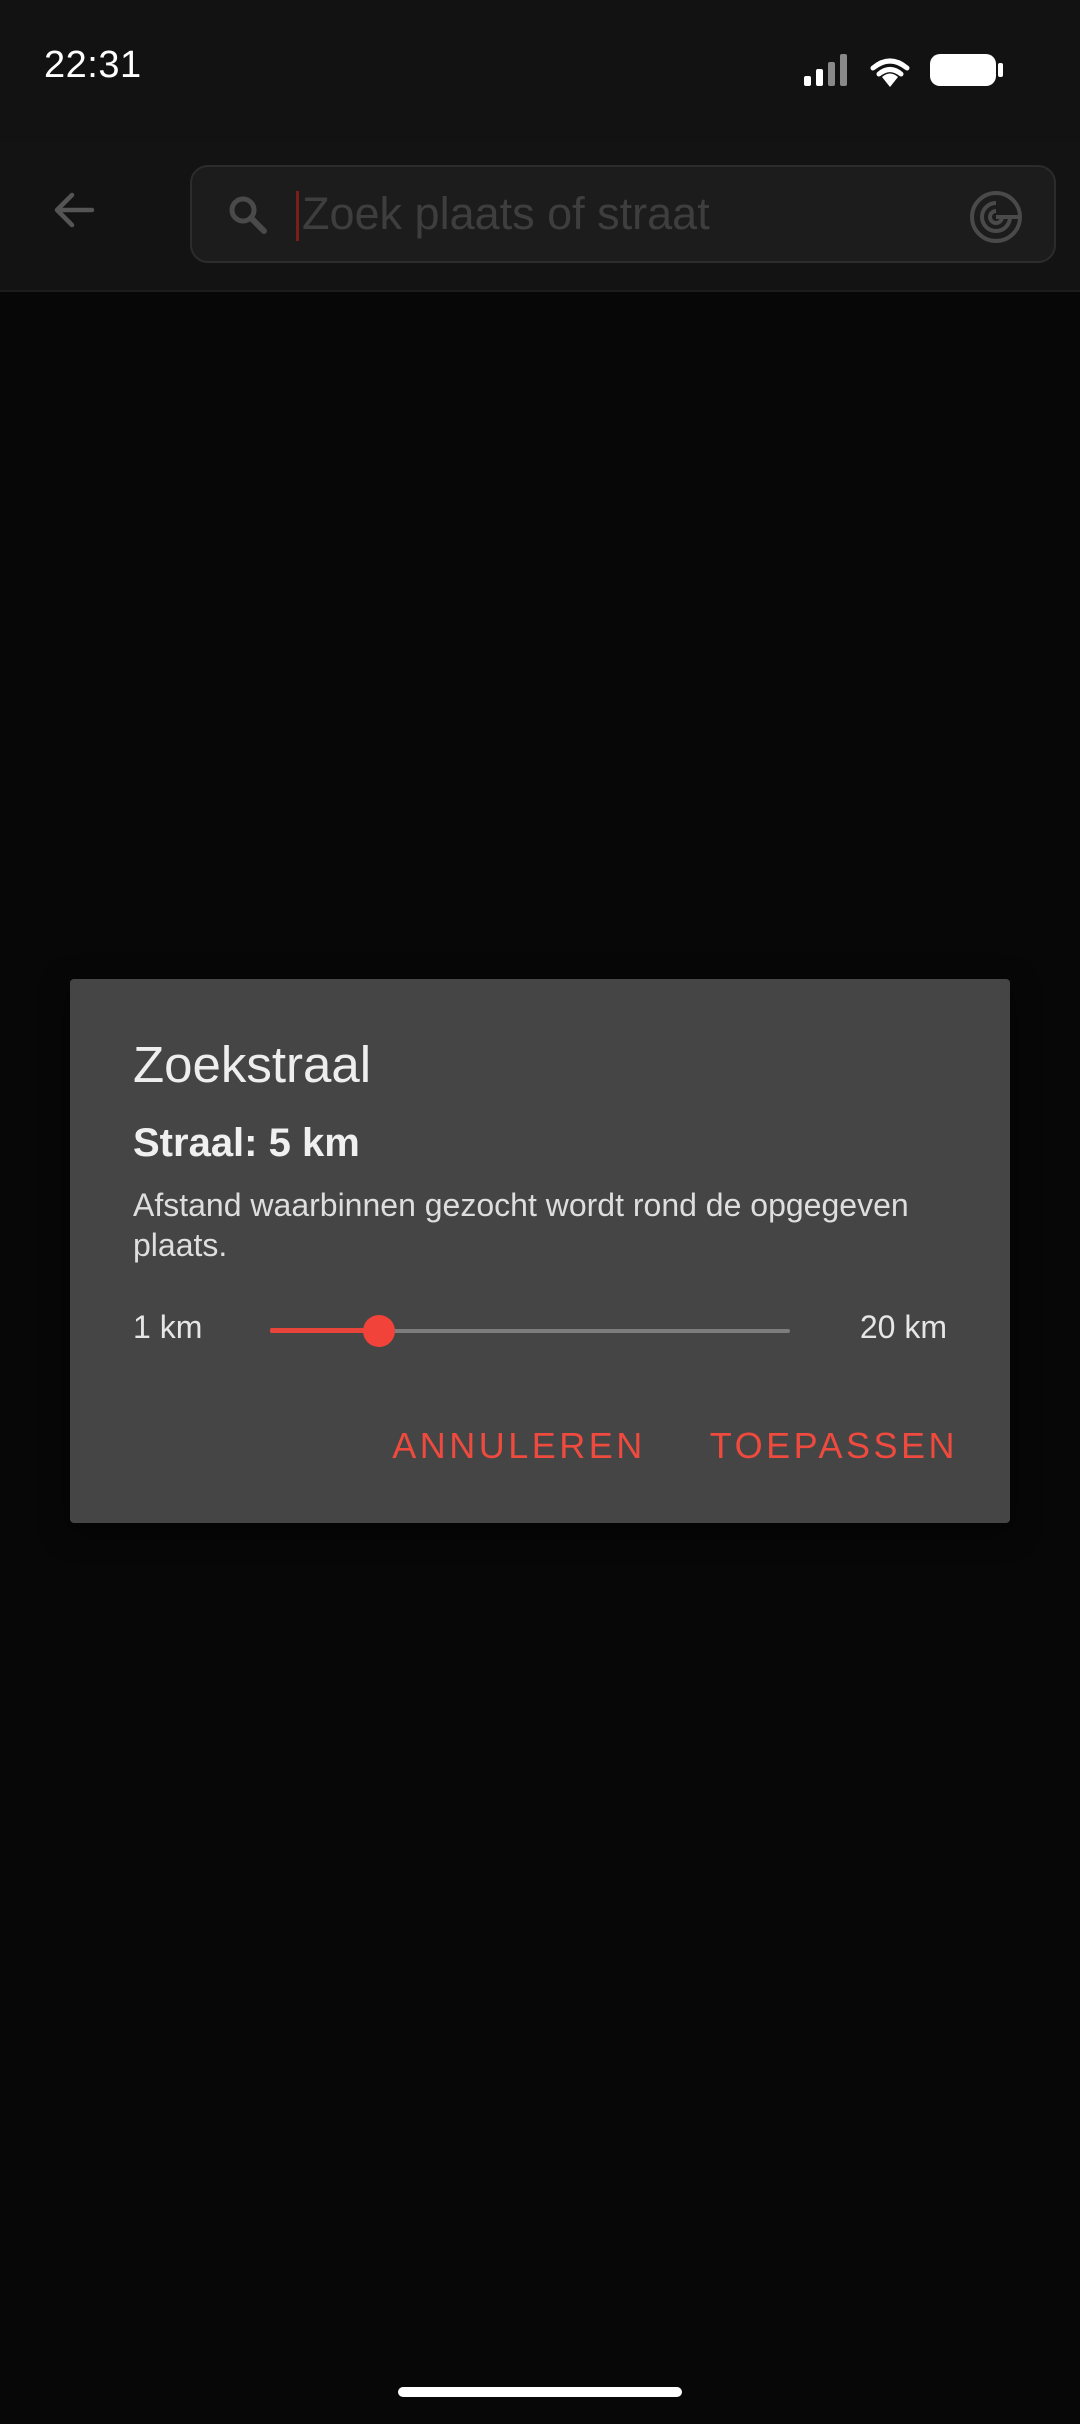 This screenshot has height=2424, width=1080. I want to click on apply-button: TOEPASSEN, so click(834, 1446).